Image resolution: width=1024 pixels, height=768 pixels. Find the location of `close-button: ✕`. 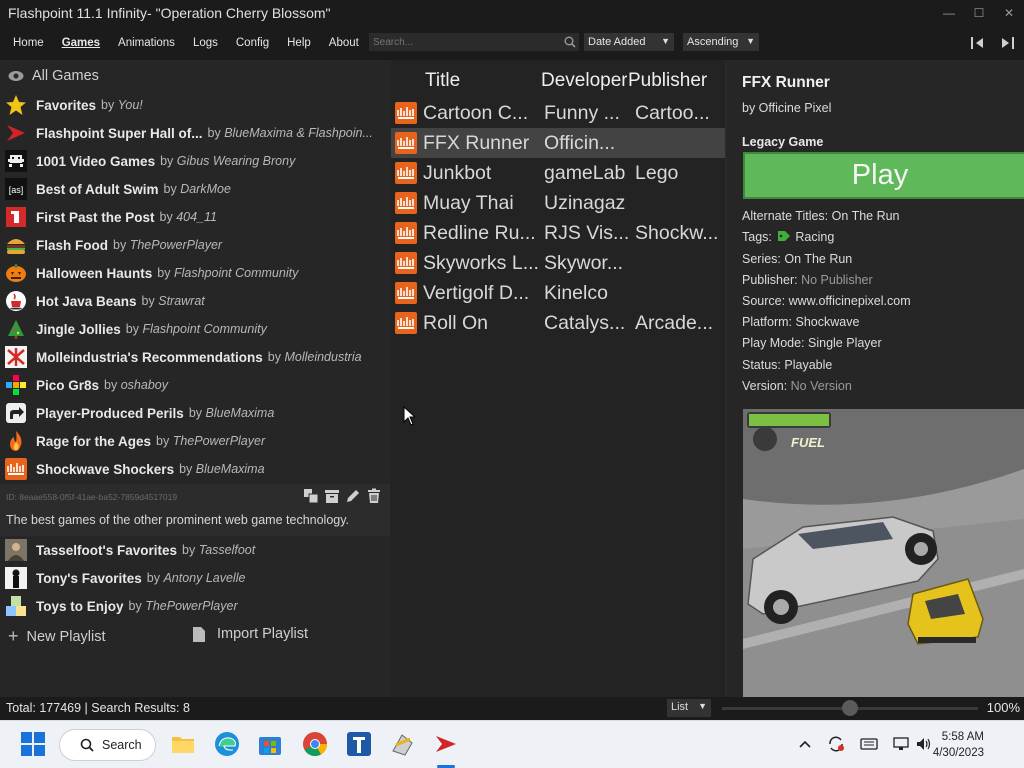

close-button: ✕ is located at coordinates (1009, 13).